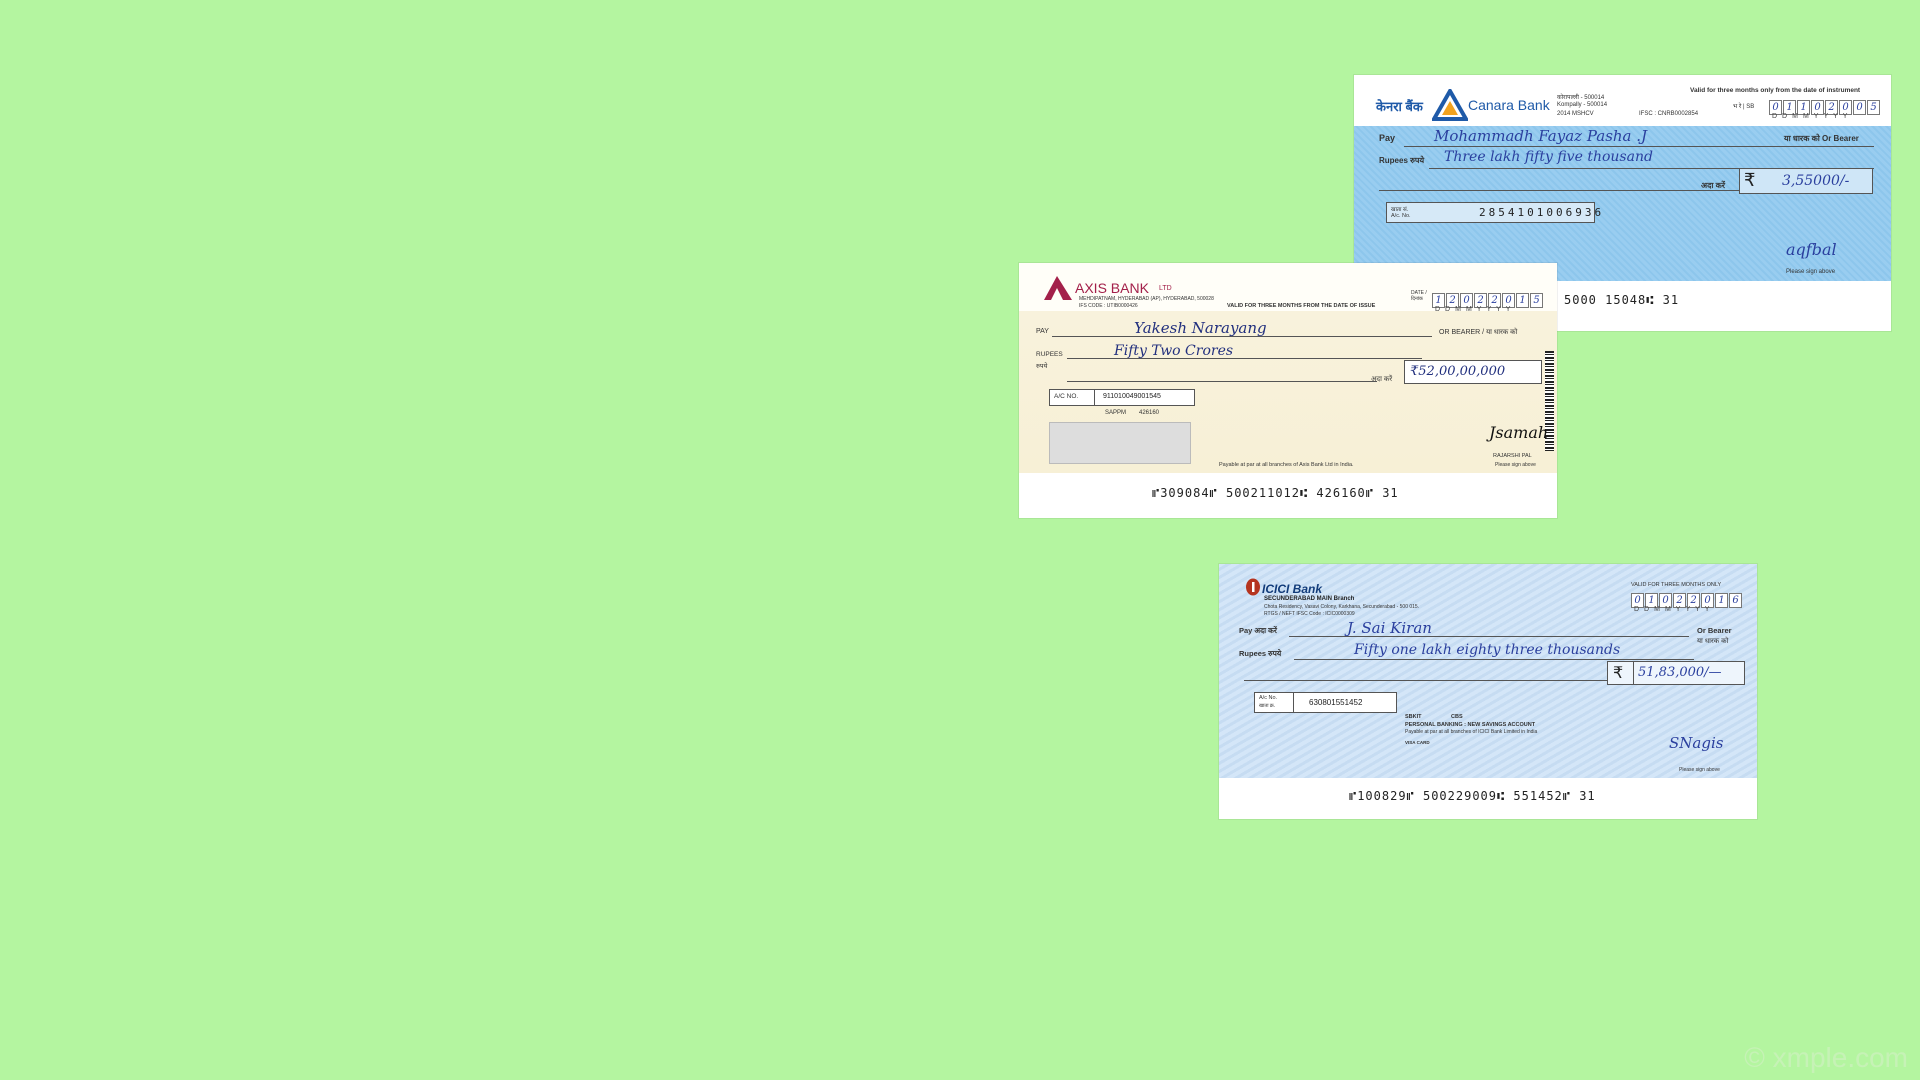  I want to click on bearer-label: Or Bearer, so click(1714, 630).